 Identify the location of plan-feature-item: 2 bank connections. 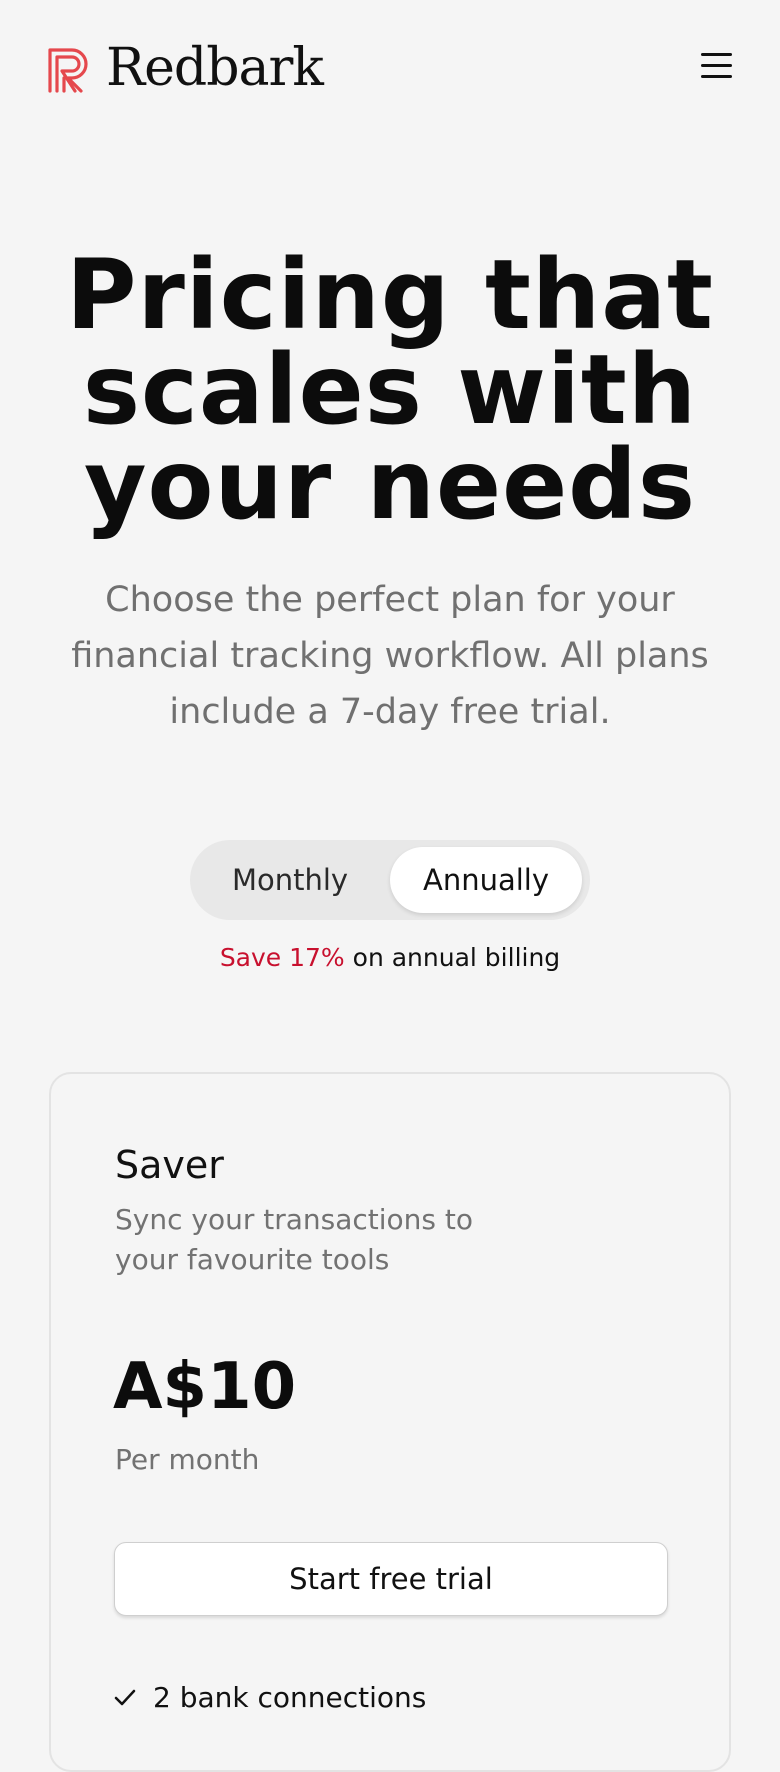
(268, 1698).